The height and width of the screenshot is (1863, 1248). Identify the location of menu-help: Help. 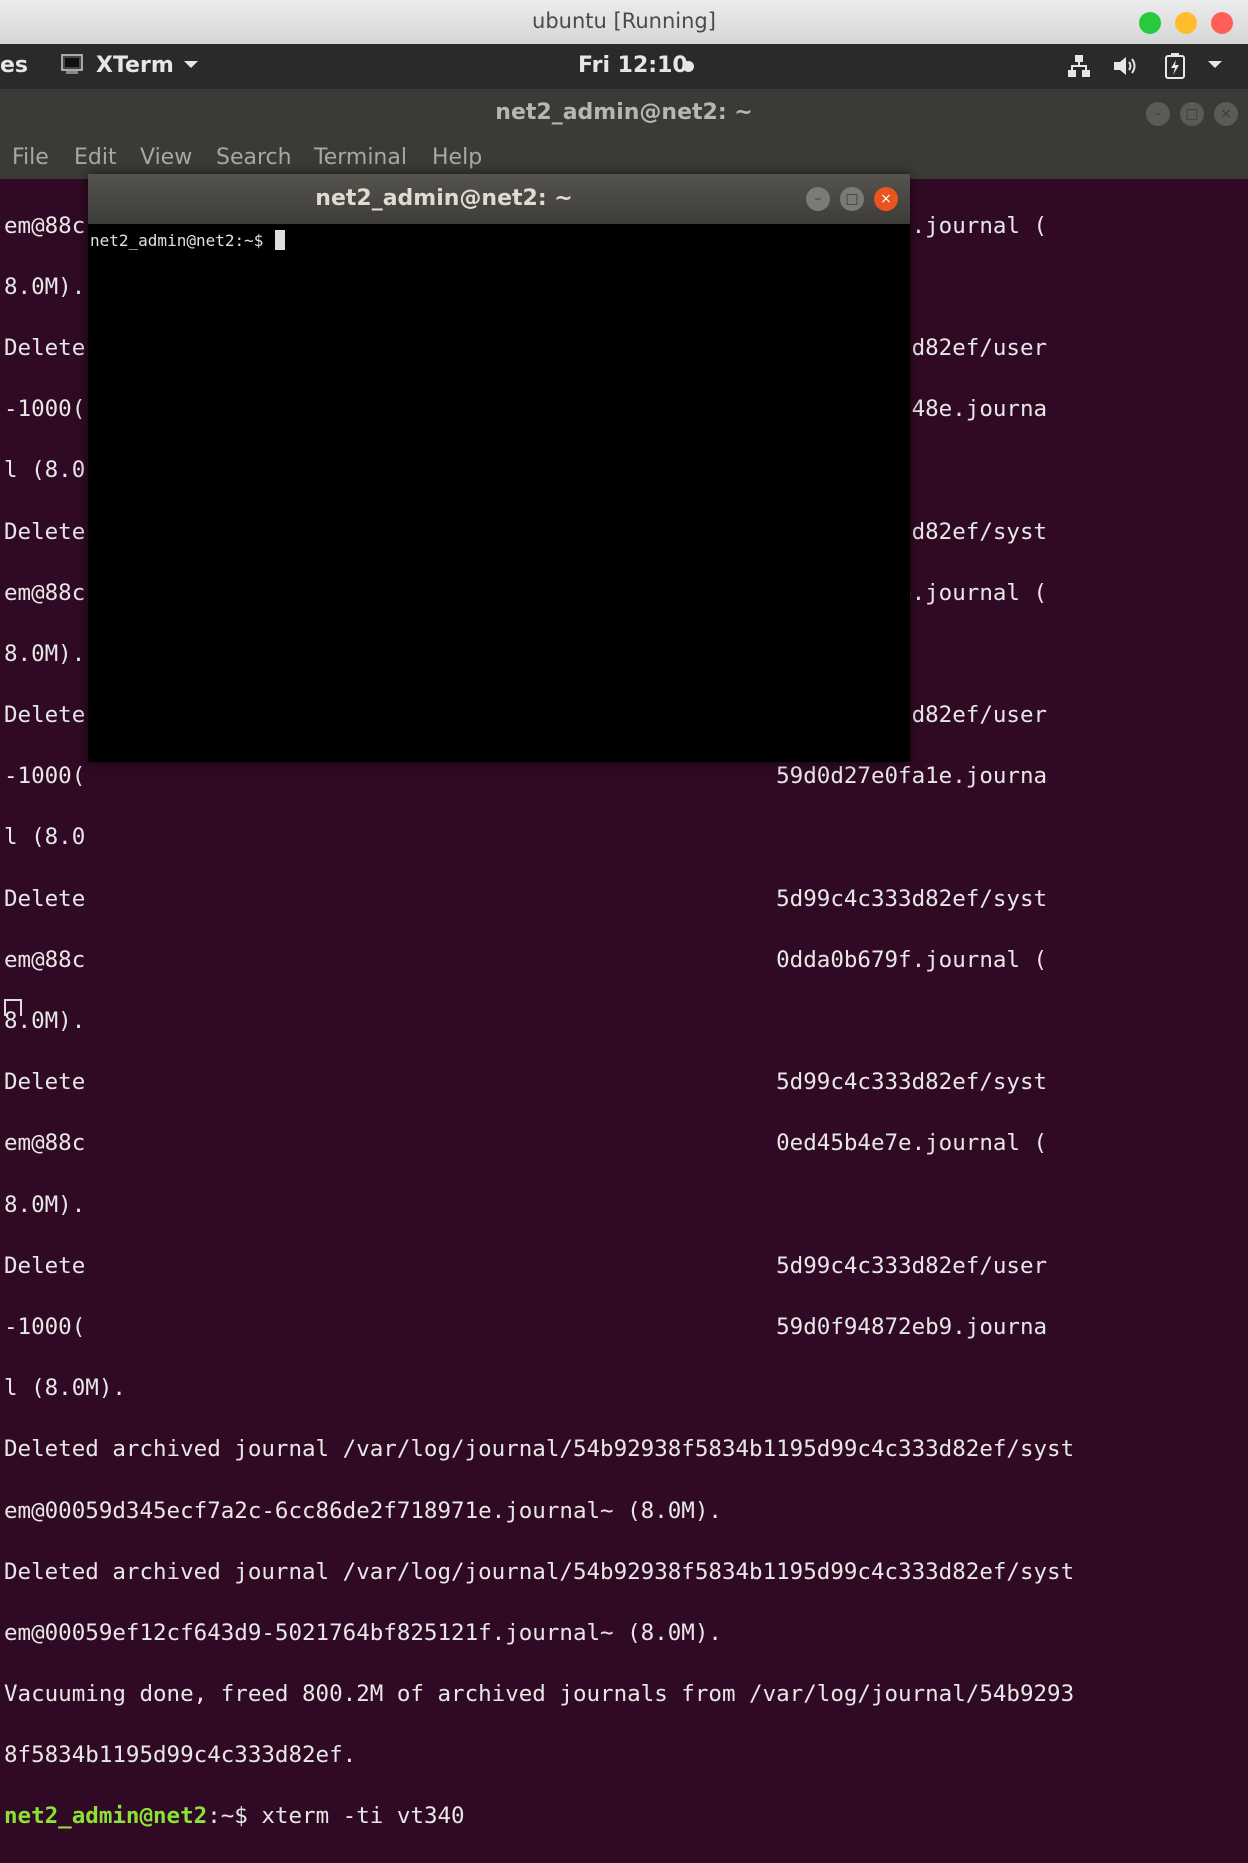
(457, 157).